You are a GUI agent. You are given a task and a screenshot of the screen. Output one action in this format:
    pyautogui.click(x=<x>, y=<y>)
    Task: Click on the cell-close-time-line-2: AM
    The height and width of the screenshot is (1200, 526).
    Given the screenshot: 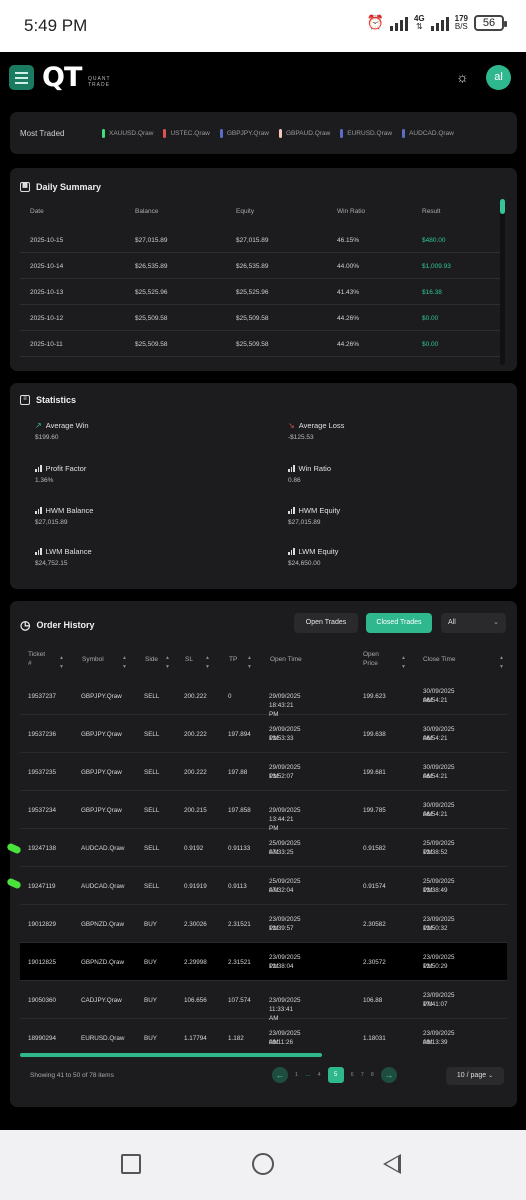 What is the action you would take?
    pyautogui.click(x=428, y=1042)
    